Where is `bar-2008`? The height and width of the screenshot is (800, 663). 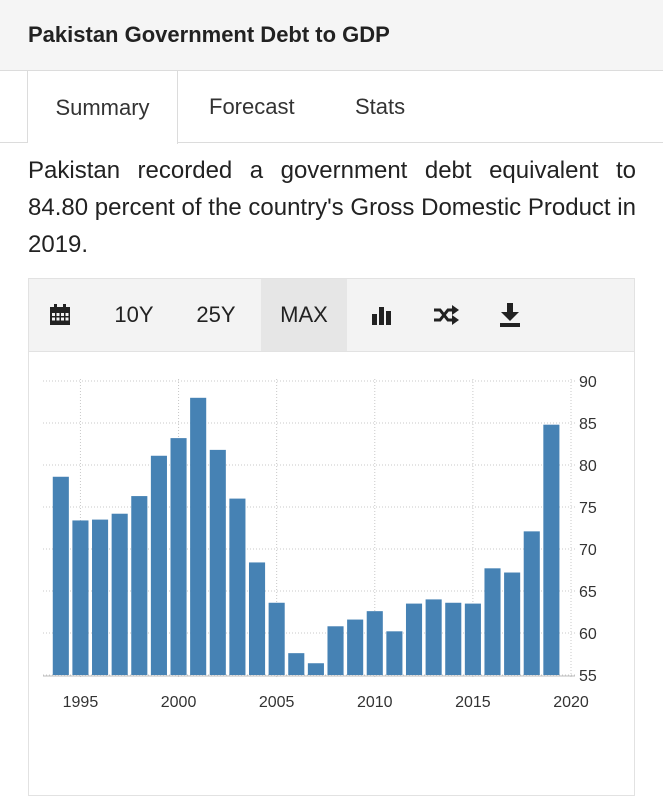 bar-2008 is located at coordinates (335, 650).